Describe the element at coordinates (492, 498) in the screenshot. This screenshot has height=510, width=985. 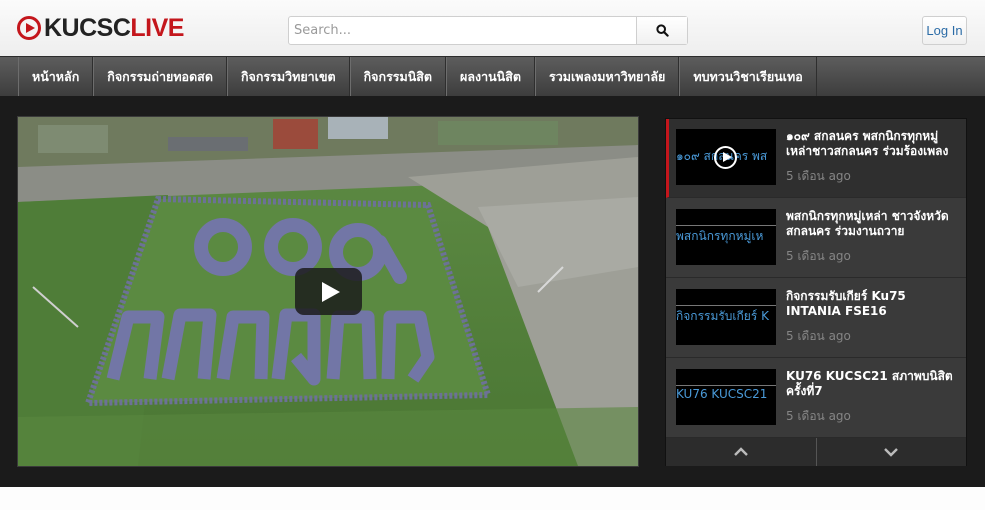
I see `page-bottom` at that location.